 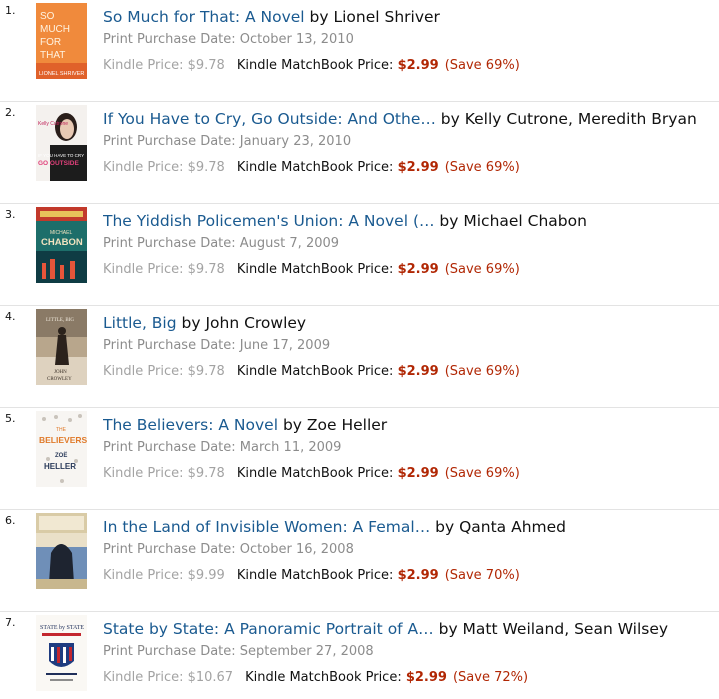 I want to click on row-number: 7., so click(x=10, y=622).